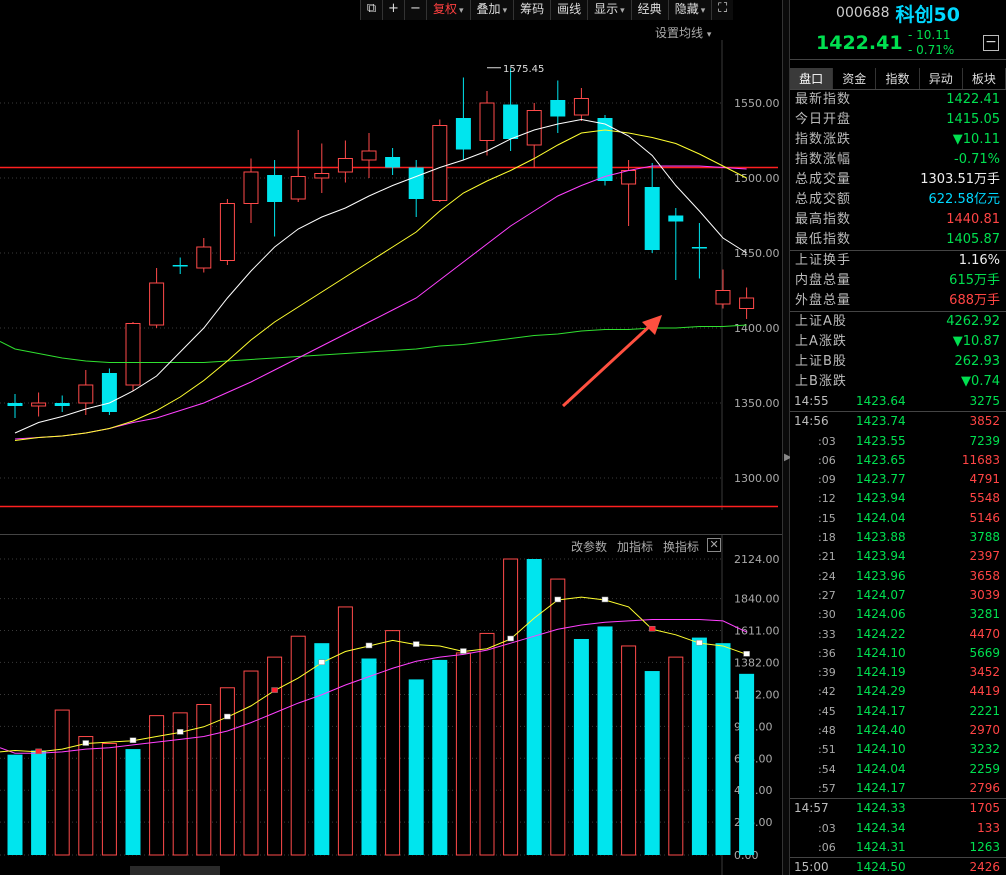 The height and width of the screenshot is (875, 1006). Describe the element at coordinates (371, 10) in the screenshot. I see `window-icon: ⧉` at that location.